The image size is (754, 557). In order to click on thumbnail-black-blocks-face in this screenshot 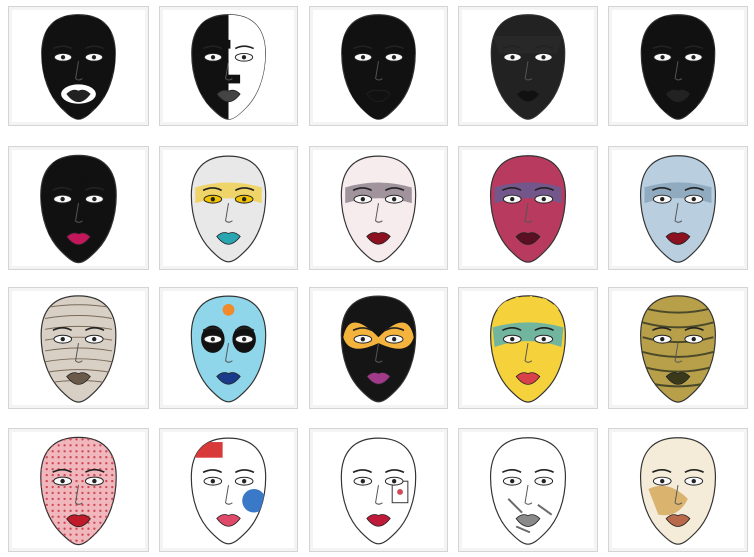, I will do `click(228, 66)`.